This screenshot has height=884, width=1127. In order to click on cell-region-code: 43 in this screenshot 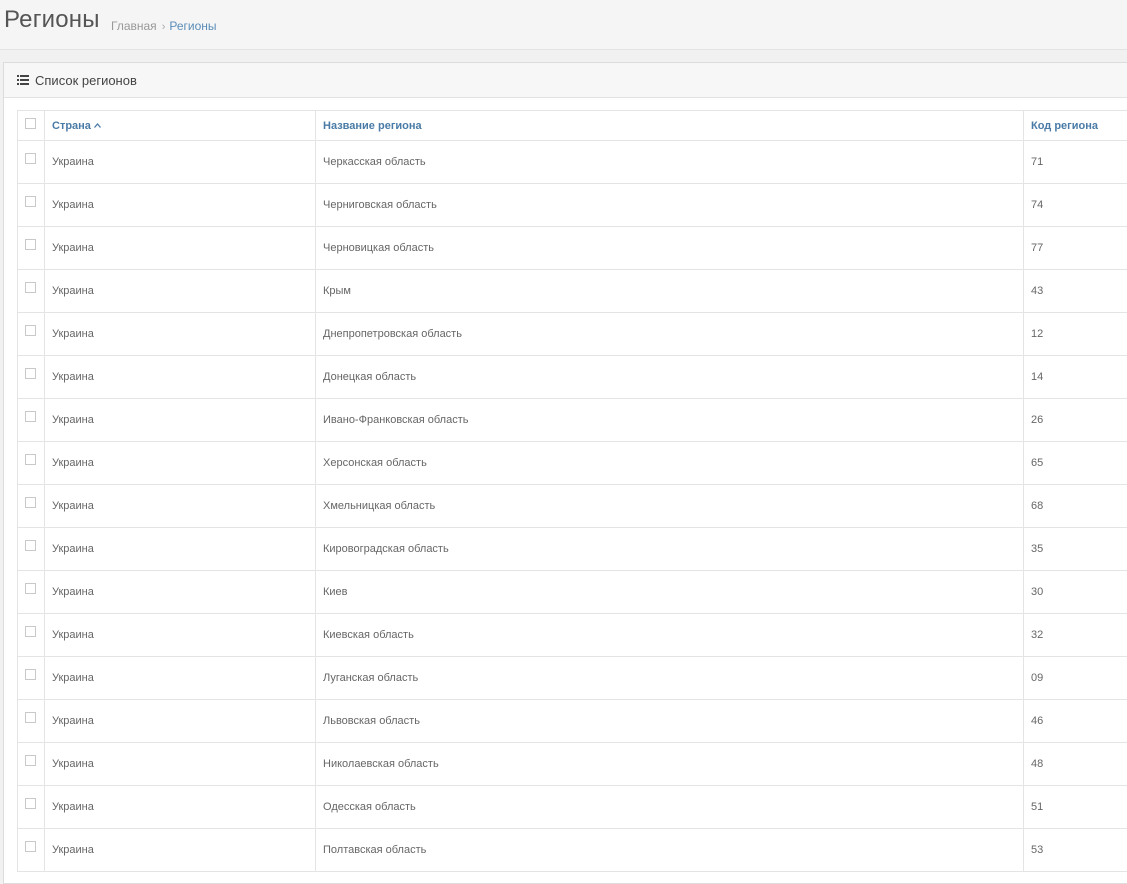, I will do `click(1075, 291)`.